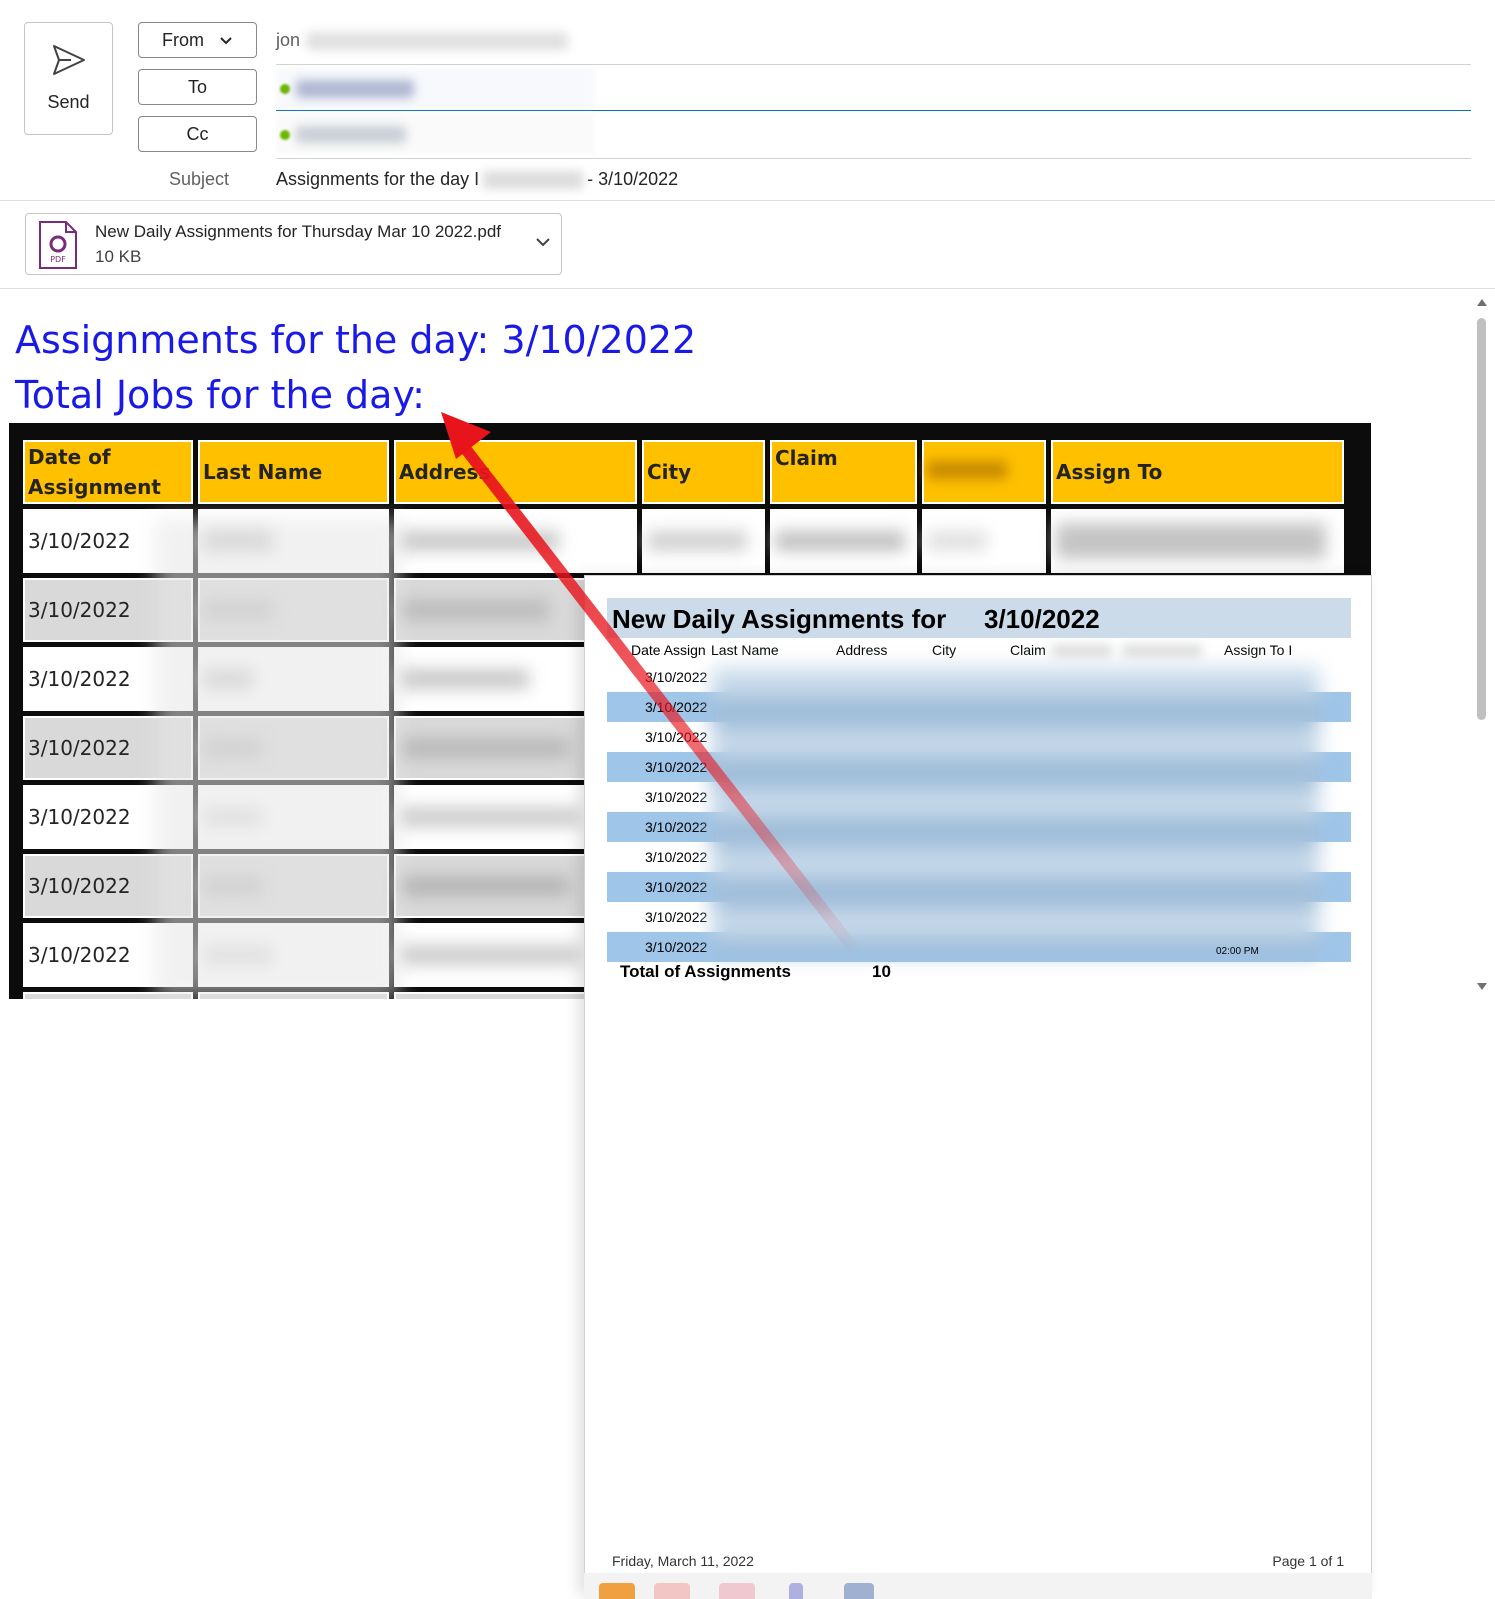 The image size is (1495, 1599). I want to click on body-subtitle: Total Jobs for the day:, so click(220, 395).